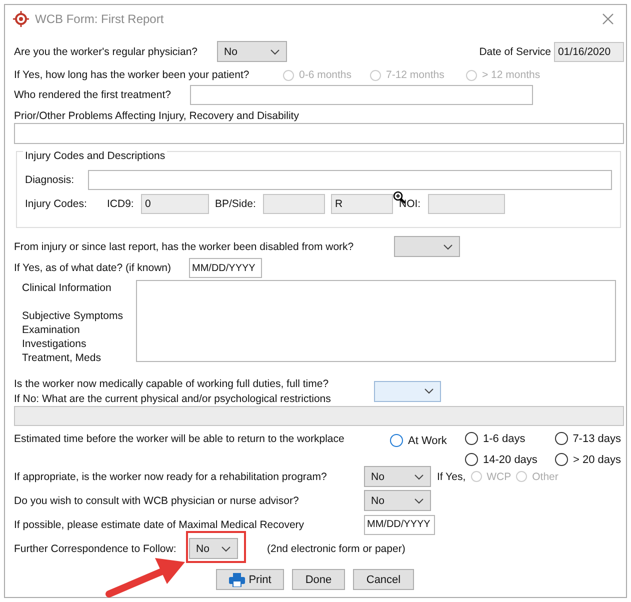  What do you see at coordinates (157, 500) in the screenshot?
I see `field-label: Do you wish to consult with WCB physician or nurse advisor?` at bounding box center [157, 500].